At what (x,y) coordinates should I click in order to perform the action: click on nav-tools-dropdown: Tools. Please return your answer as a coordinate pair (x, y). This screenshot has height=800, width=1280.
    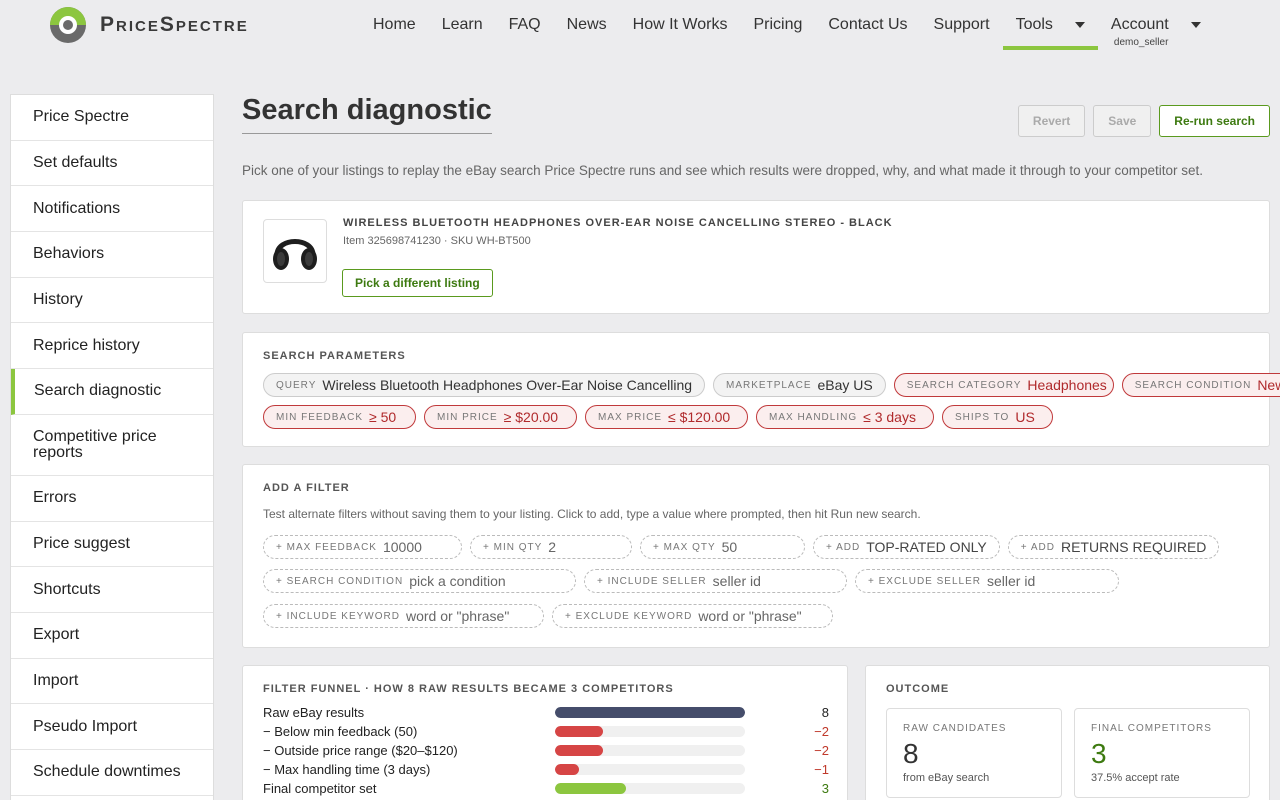
    Looking at the image, I should click on (1050, 25).